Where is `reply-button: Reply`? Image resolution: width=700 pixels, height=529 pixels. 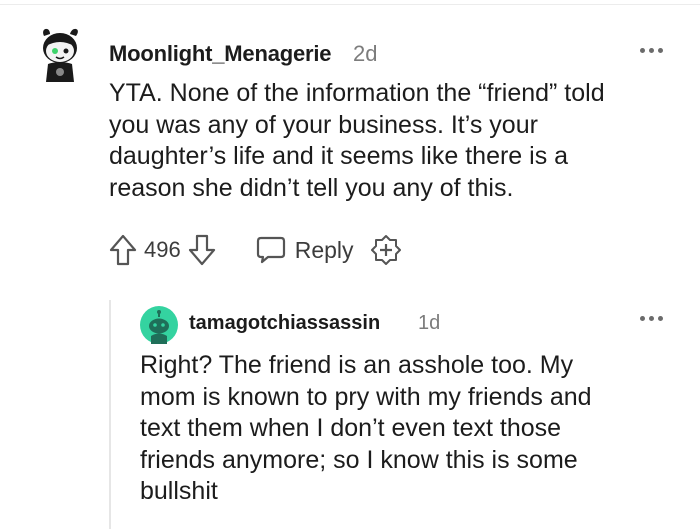
reply-button: Reply is located at coordinates (304, 250).